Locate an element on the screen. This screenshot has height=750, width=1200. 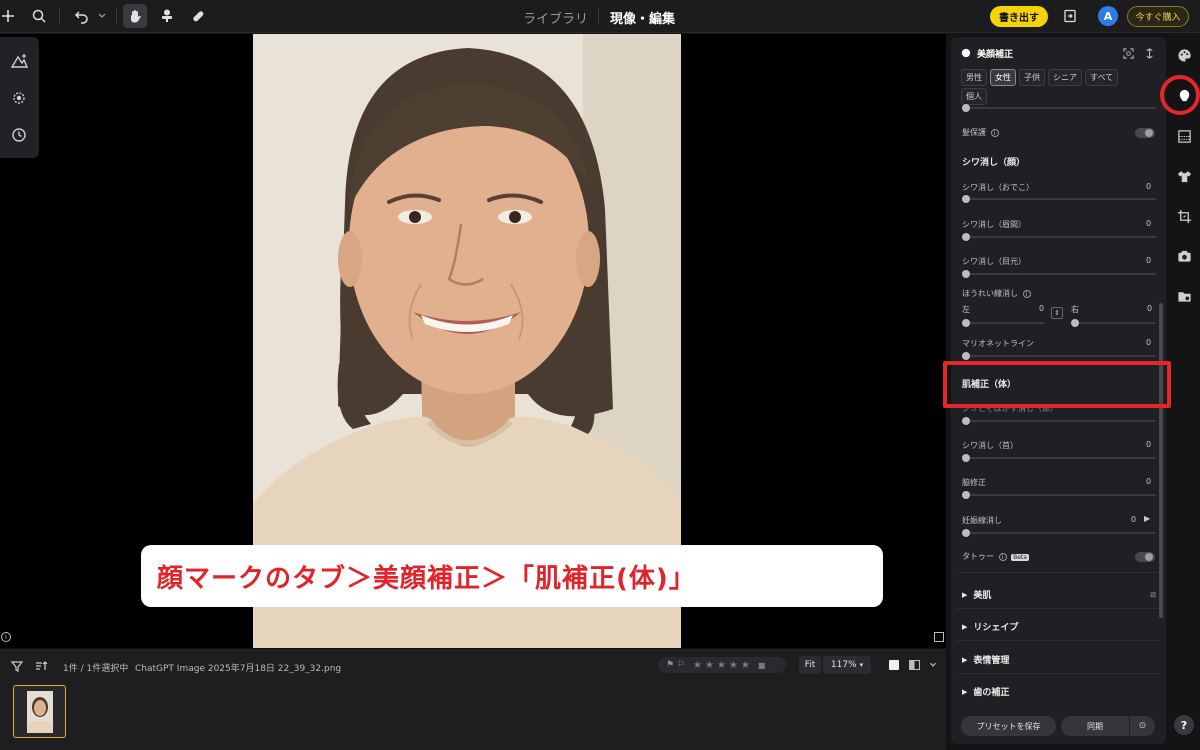
avatar: A is located at coordinates (1108, 16).